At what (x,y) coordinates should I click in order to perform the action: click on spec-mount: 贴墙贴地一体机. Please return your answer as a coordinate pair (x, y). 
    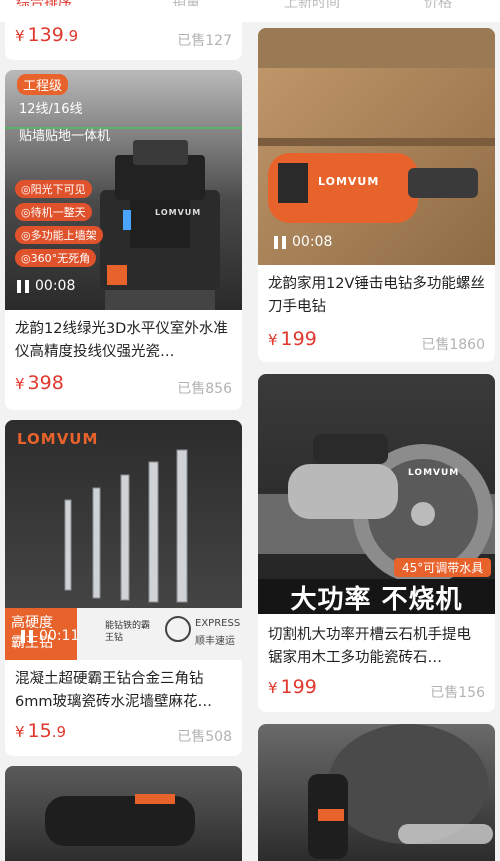
    Looking at the image, I should click on (65, 136).